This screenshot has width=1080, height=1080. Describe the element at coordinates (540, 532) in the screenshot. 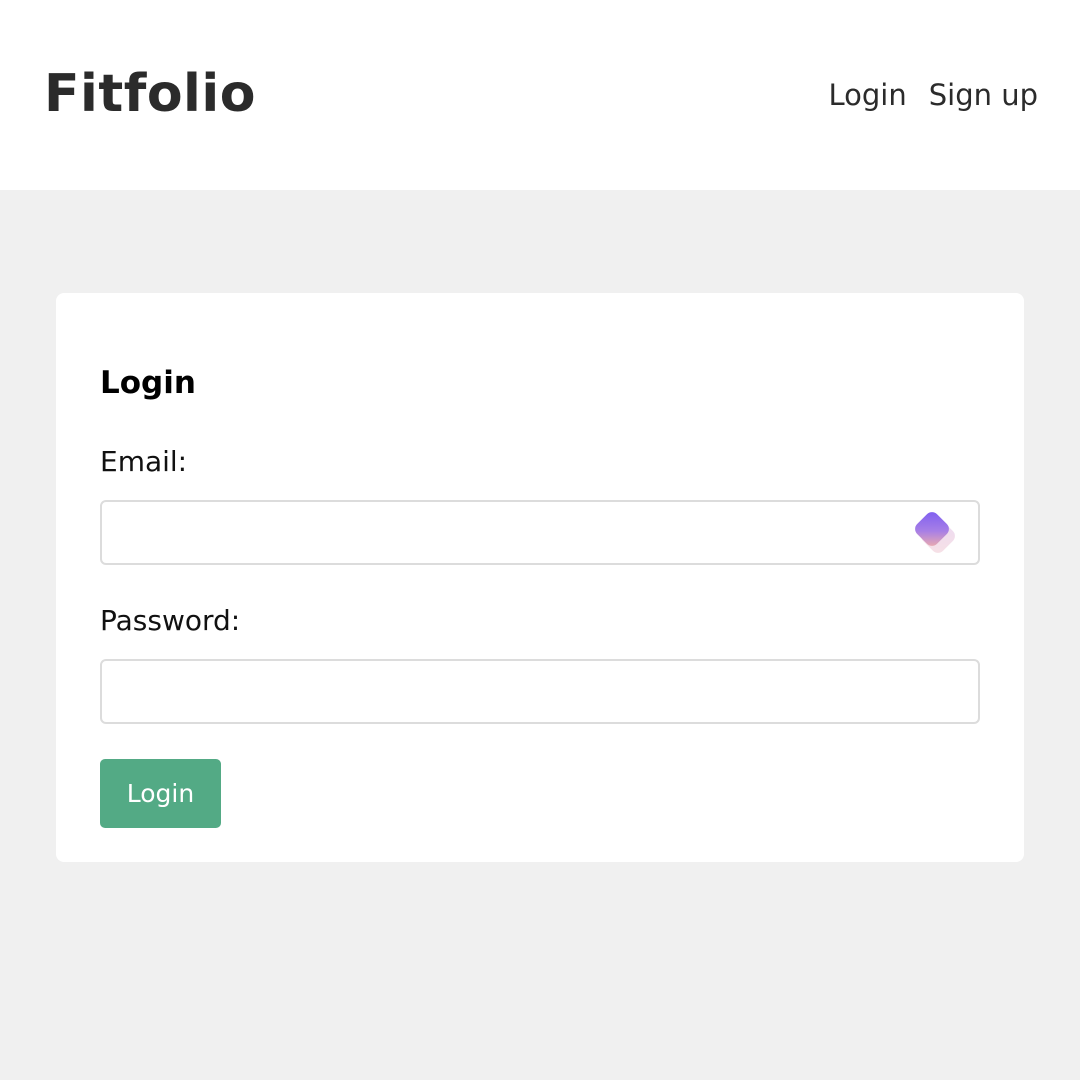

I see `email-field` at that location.